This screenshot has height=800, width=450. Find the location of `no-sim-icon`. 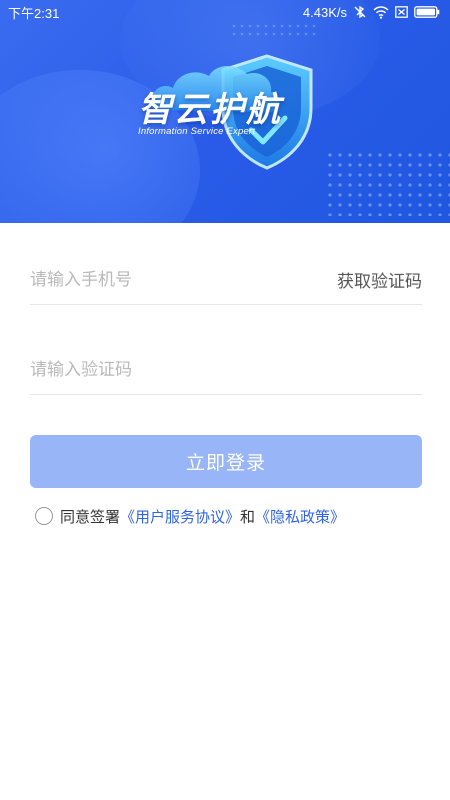

no-sim-icon is located at coordinates (401, 12).